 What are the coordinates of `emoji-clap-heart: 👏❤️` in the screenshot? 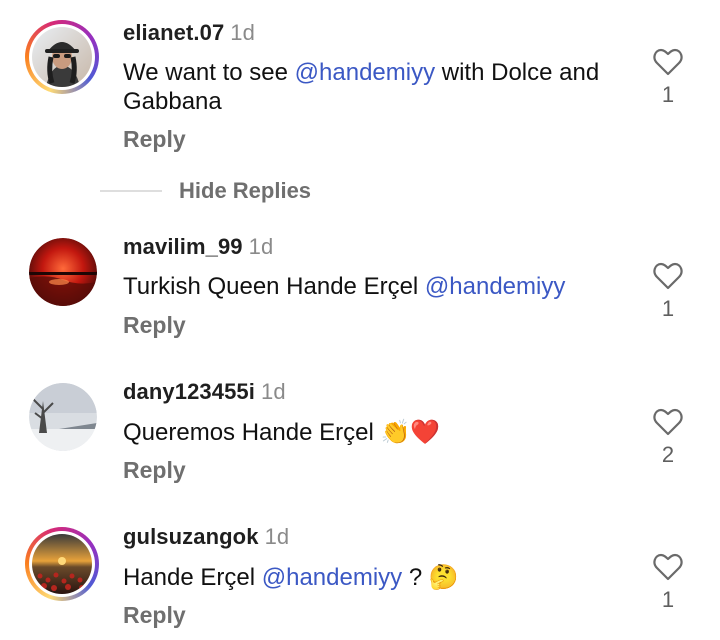 It's located at (410, 432).